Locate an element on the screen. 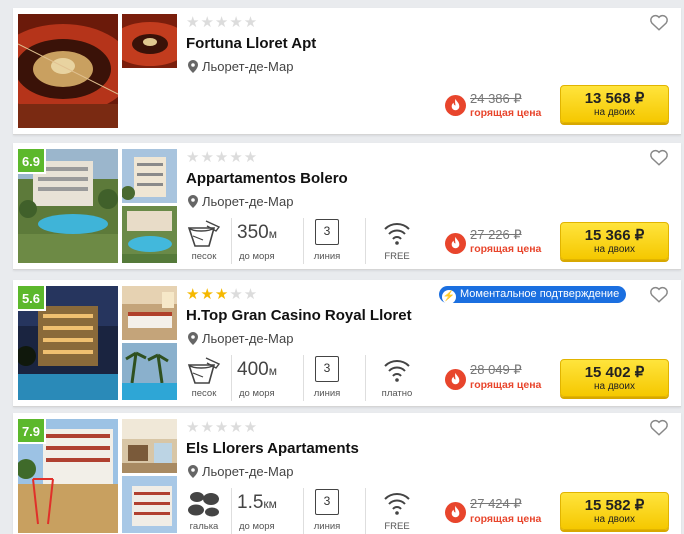 This screenshot has height=534, width=684. hotel-photo is located at coordinates (68, 71).